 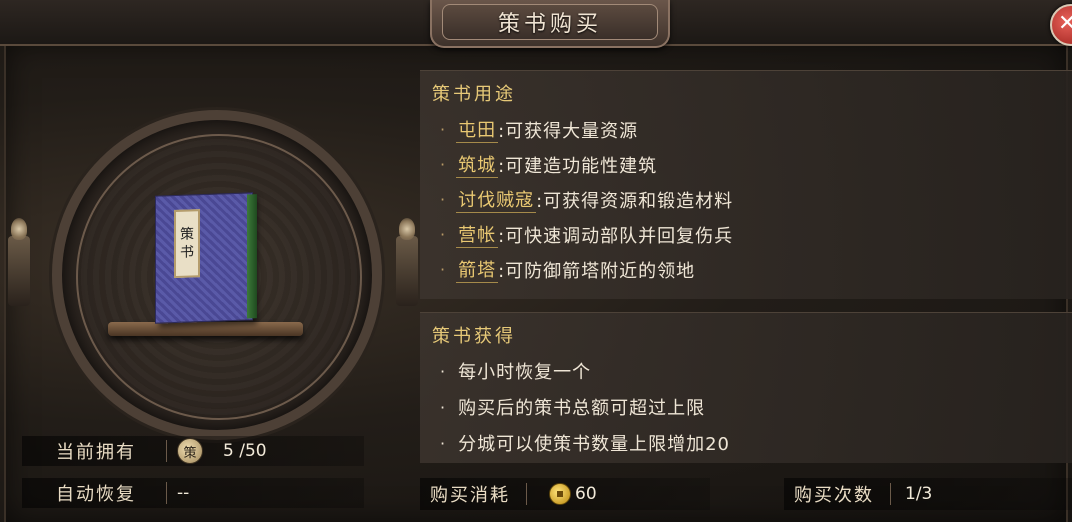 I want to click on usage-keyword: 筑城, so click(x=477, y=164).